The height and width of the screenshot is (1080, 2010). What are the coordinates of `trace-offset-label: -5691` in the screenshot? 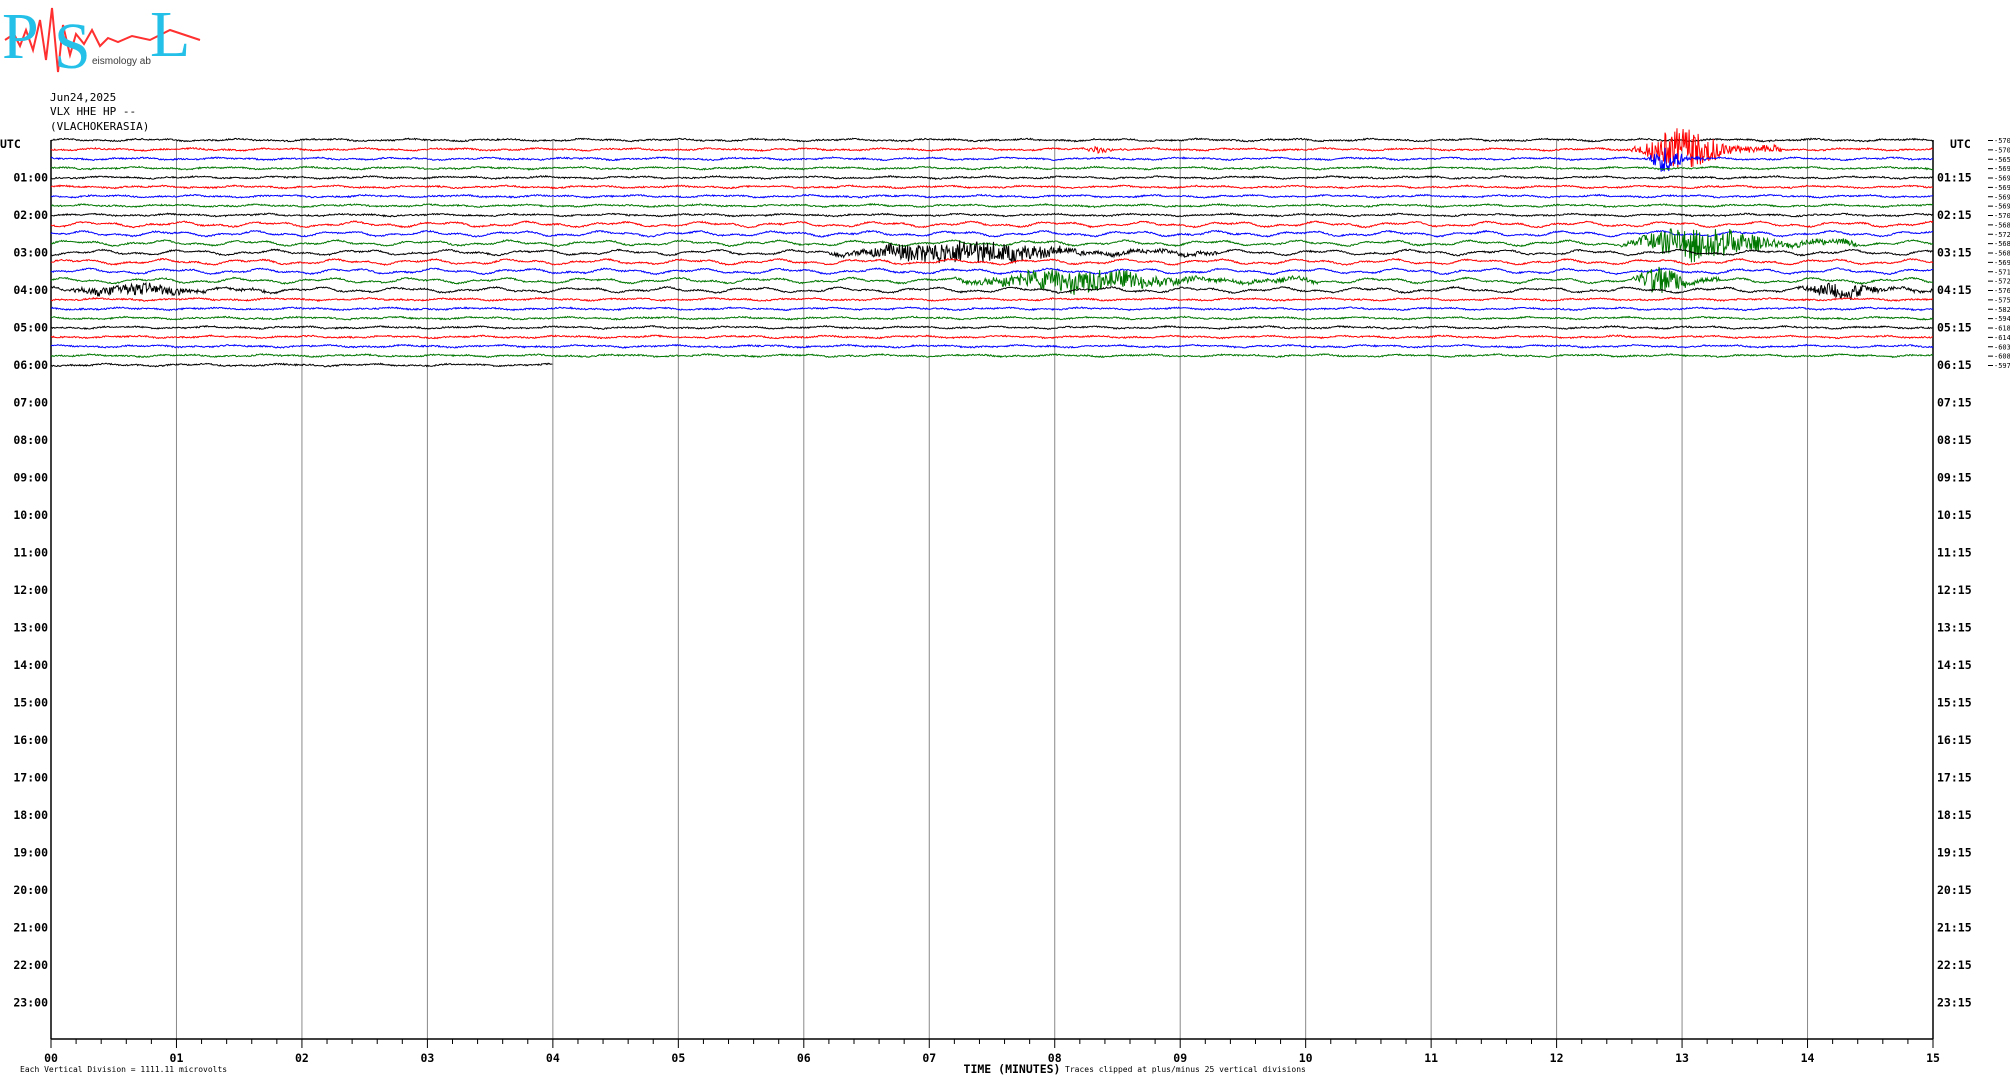 It's located at (2002, 263).